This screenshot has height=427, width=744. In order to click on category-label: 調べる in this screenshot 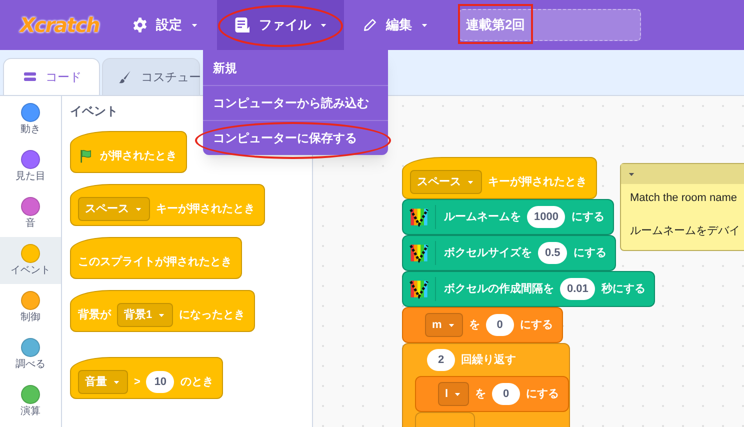, I will do `click(31, 365)`.